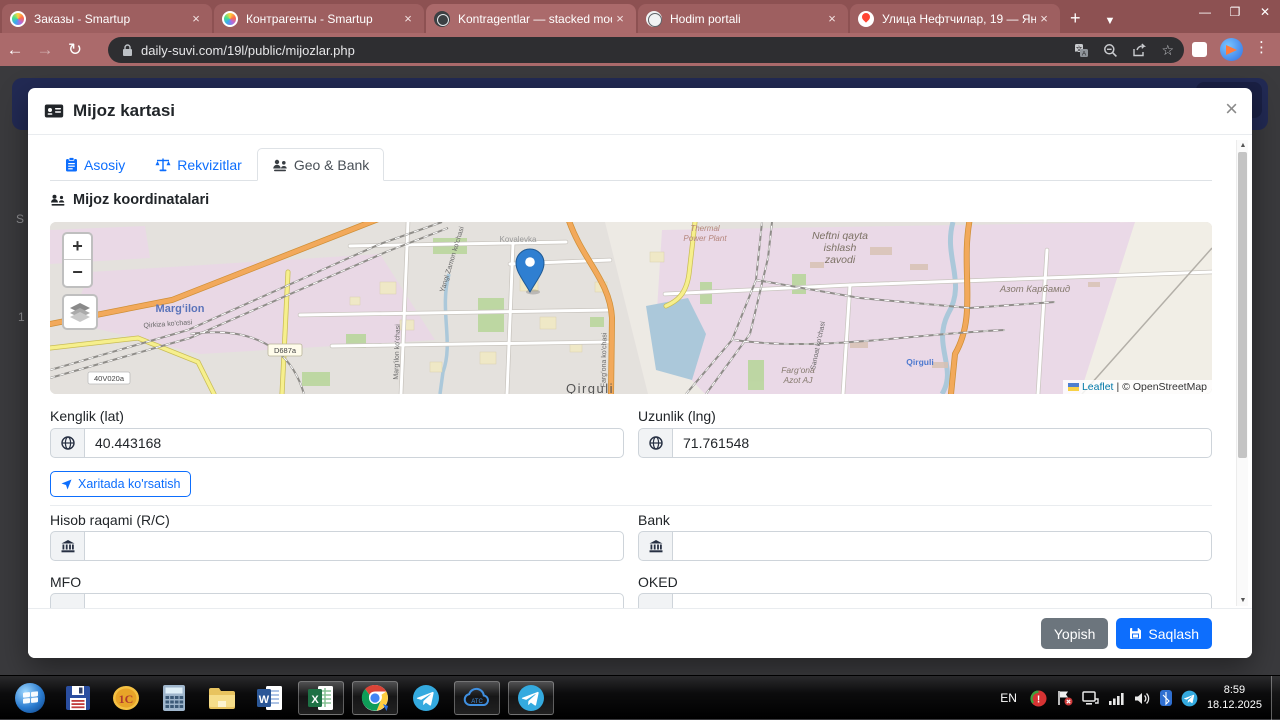  Describe the element at coordinates (840, 260) in the screenshot. I see `svg-text: zavodi` at that location.